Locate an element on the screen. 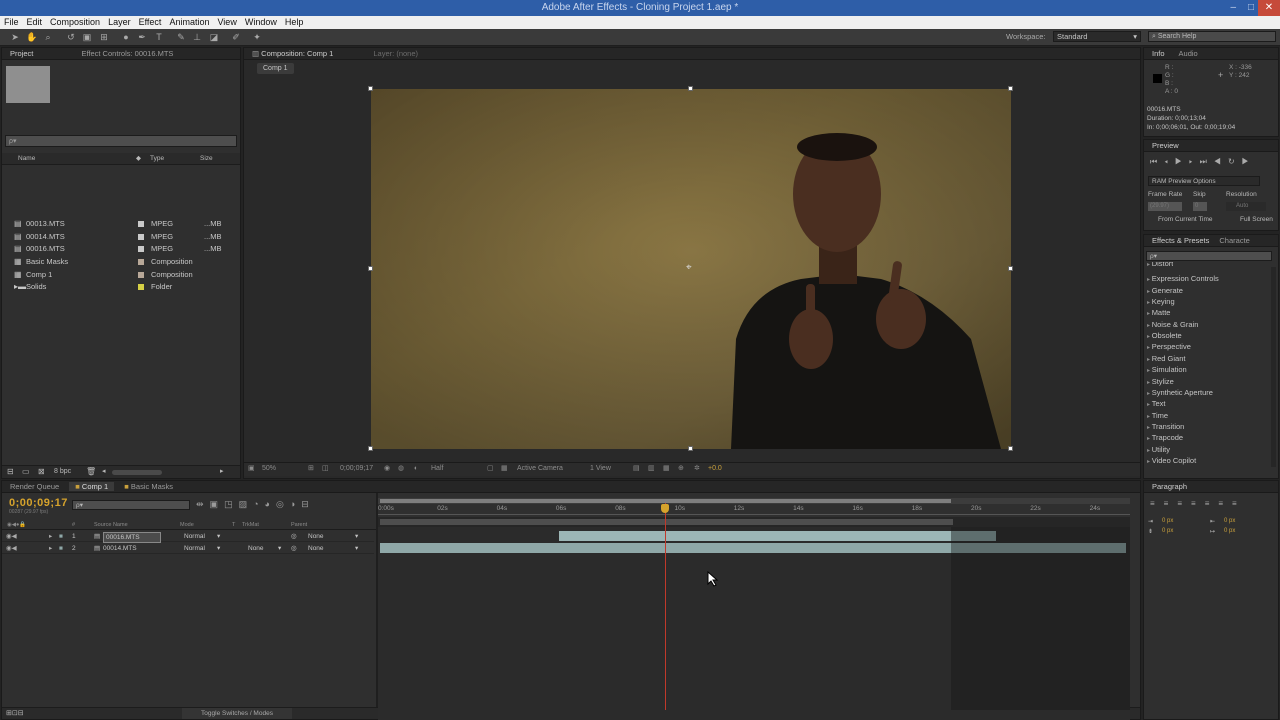 Image resolution: width=1280 pixels, height=720 pixels. layer-visibility-icon: ◉◀ is located at coordinates (11, 536).